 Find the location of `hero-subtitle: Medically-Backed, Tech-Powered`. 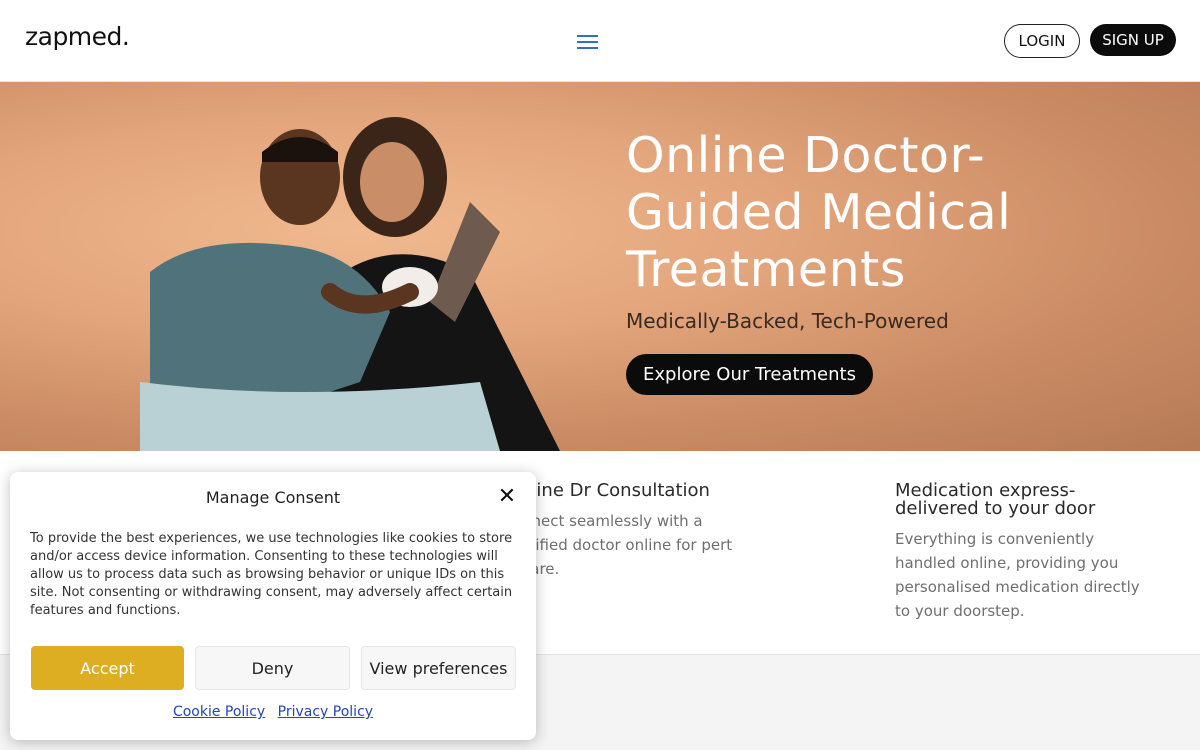

hero-subtitle: Medically-Backed, Tech-Powered is located at coordinates (787, 321).